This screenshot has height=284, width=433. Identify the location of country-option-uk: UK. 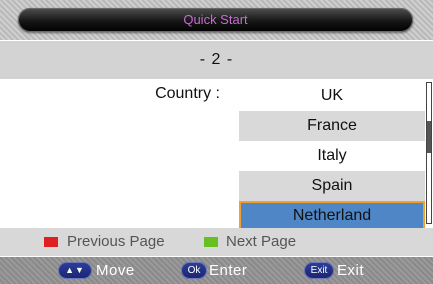
(332, 96).